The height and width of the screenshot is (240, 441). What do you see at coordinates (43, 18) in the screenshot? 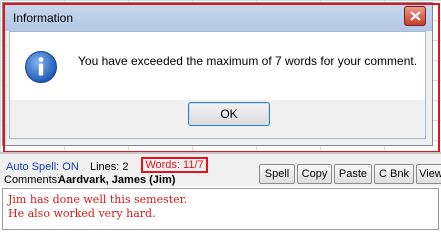
I see `dialog-title: Information` at bounding box center [43, 18].